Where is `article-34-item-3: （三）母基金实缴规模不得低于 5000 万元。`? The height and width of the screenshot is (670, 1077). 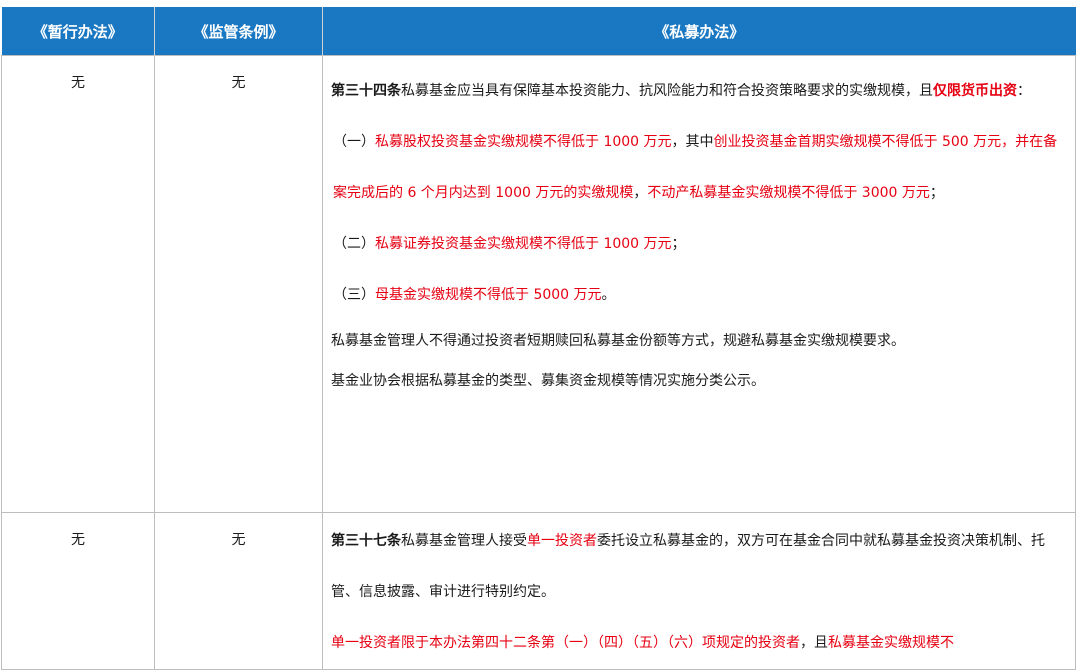
article-34-item-3: （三）母基金实缴规模不得低于 5000 万元。 is located at coordinates (474, 295).